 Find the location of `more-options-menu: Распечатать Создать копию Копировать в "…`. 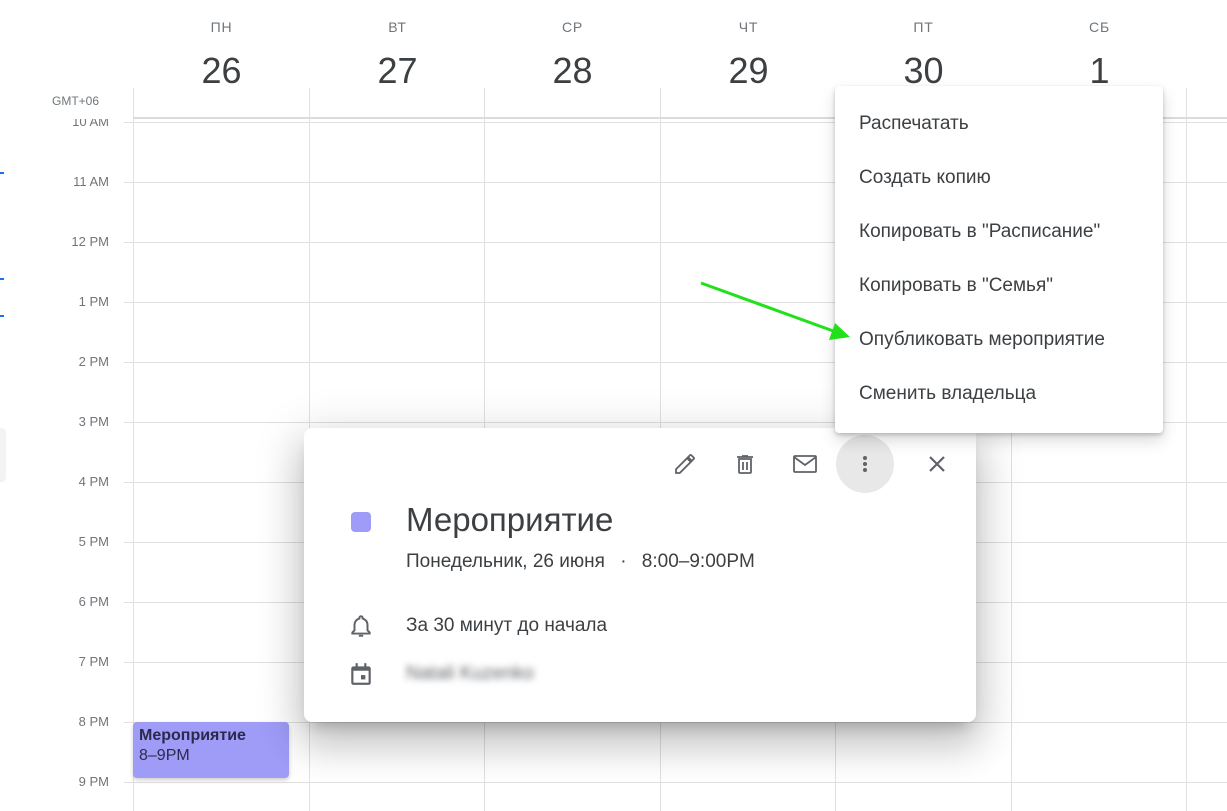

more-options-menu: Распечатать Создать копию Копировать в "… is located at coordinates (999, 259).